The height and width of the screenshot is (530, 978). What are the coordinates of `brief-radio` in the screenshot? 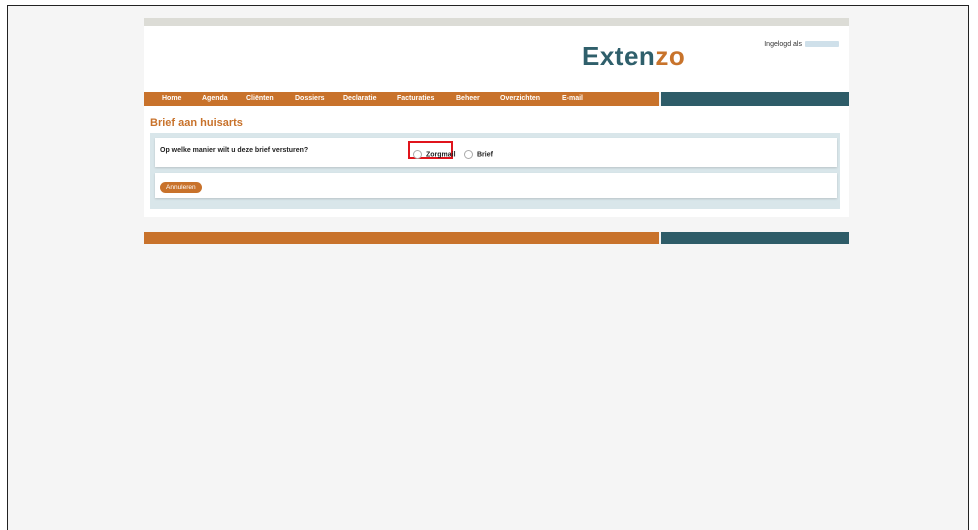 It's located at (468, 154).